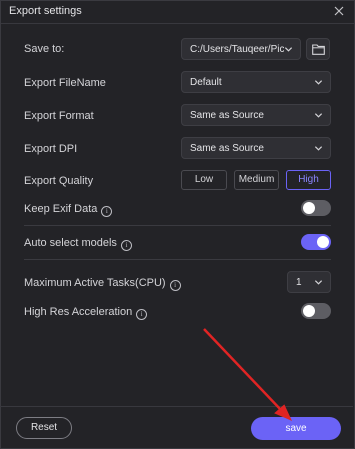  I want to click on auto-select-text: Auto select models, so click(70, 243).